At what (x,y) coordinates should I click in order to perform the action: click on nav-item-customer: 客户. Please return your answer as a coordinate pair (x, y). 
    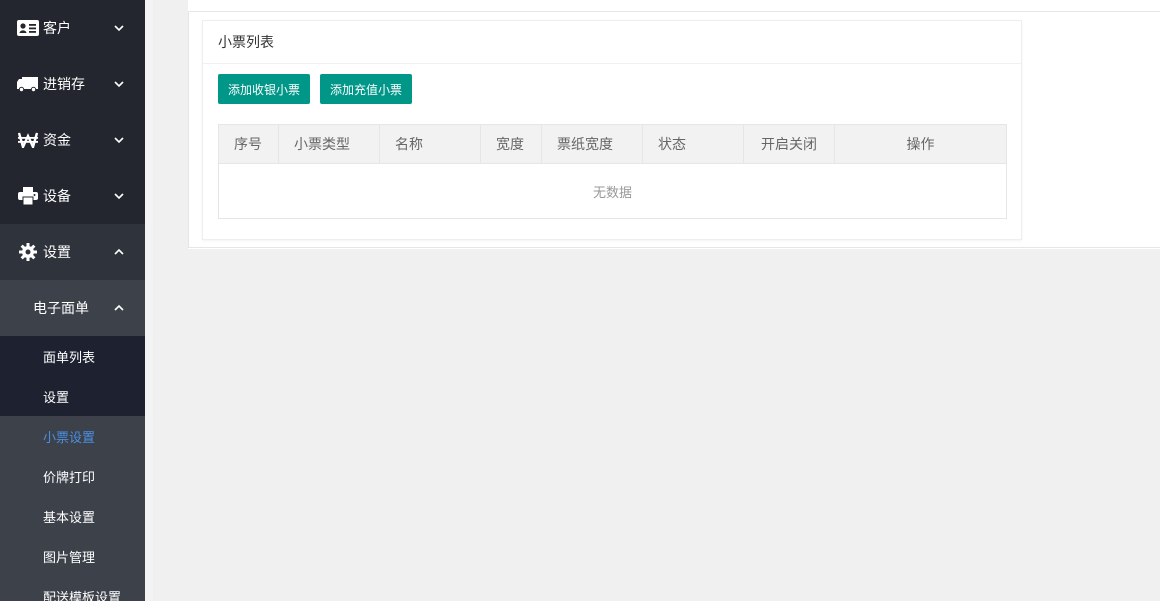
    Looking at the image, I should click on (72, 28).